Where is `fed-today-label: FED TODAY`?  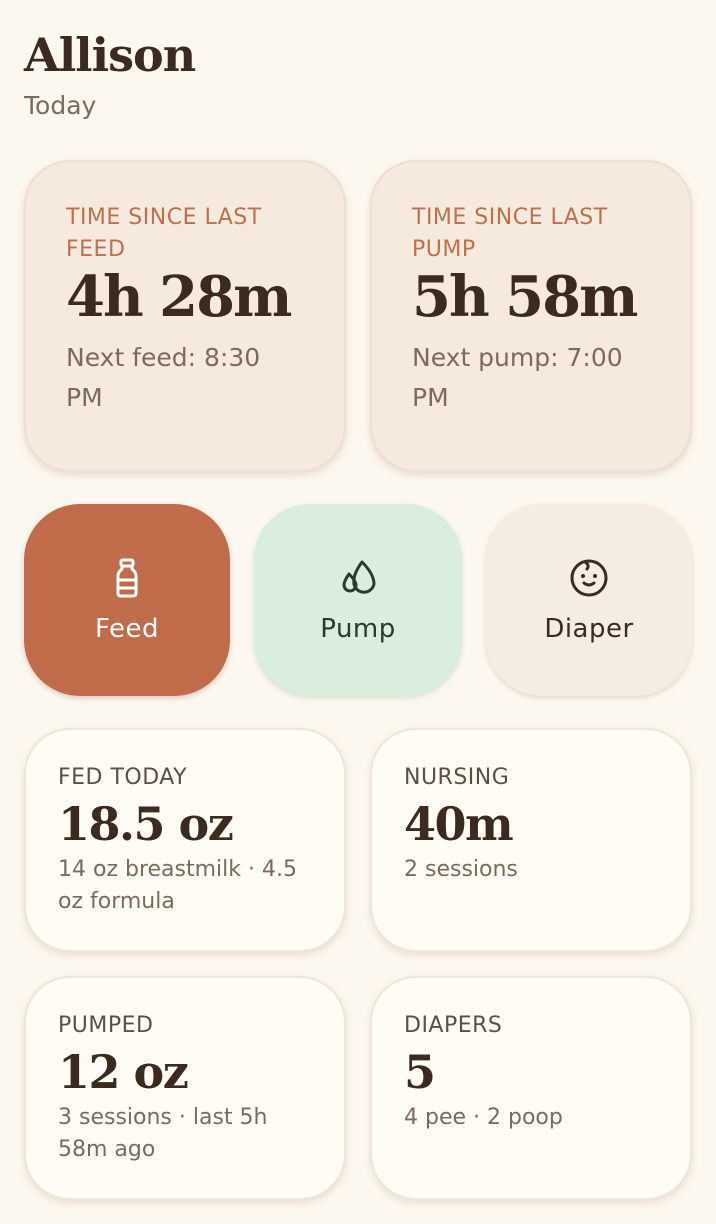
fed-today-label: FED TODAY is located at coordinates (123, 777).